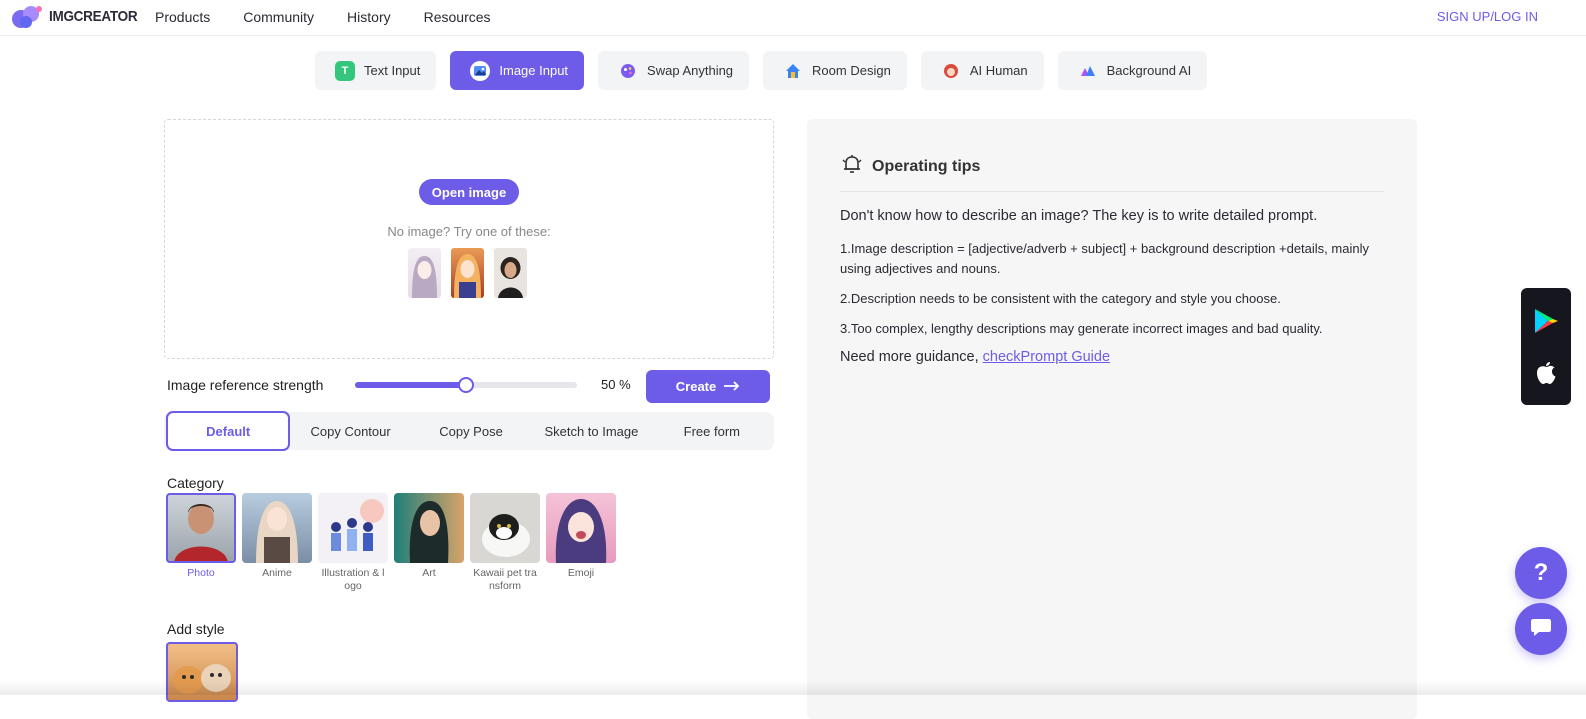 Image resolution: width=1586 pixels, height=719 pixels. What do you see at coordinates (1046, 357) in the screenshot?
I see `prompt-guide-link: checkPrompt Guide` at bounding box center [1046, 357].